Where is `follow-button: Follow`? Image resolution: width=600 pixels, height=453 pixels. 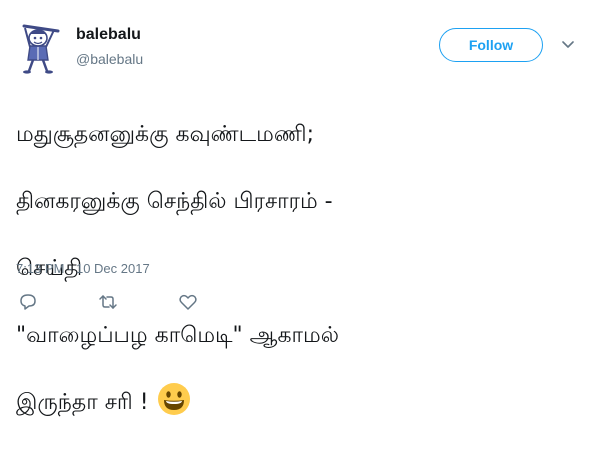 follow-button: Follow is located at coordinates (491, 45).